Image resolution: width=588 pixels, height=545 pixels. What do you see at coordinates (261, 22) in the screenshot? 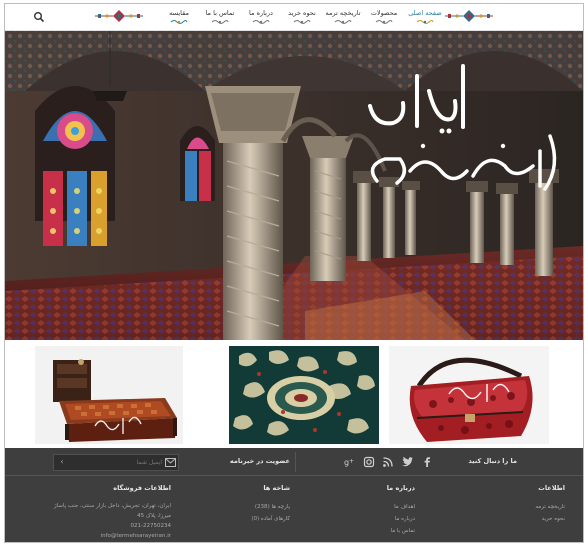
I see `nav-about-ornament-icon` at bounding box center [261, 22].